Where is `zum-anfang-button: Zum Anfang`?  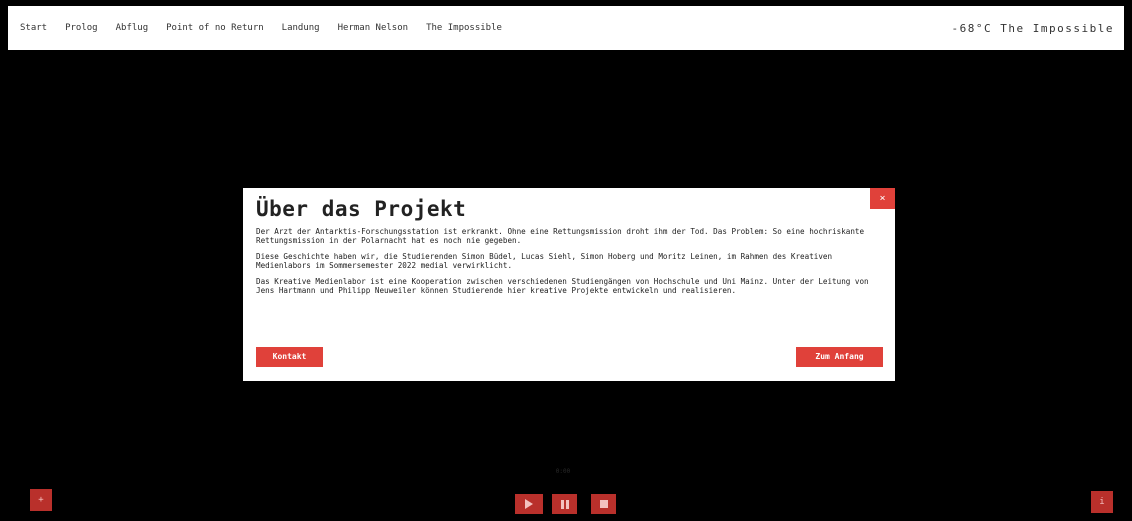
zum-anfang-button: Zum Anfang is located at coordinates (839, 357).